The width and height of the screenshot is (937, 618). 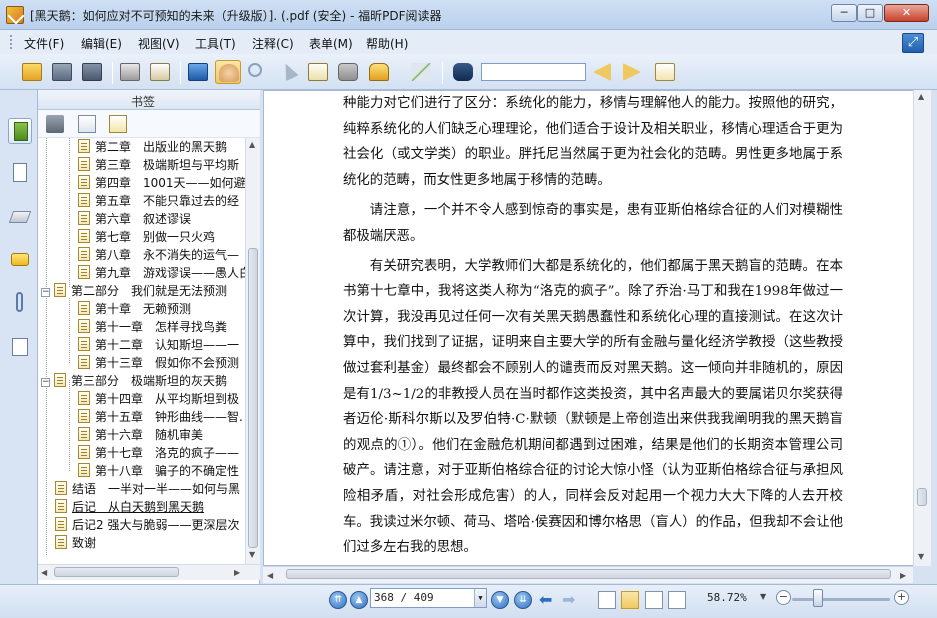 I want to click on snapshot-icon, so click(x=348, y=72).